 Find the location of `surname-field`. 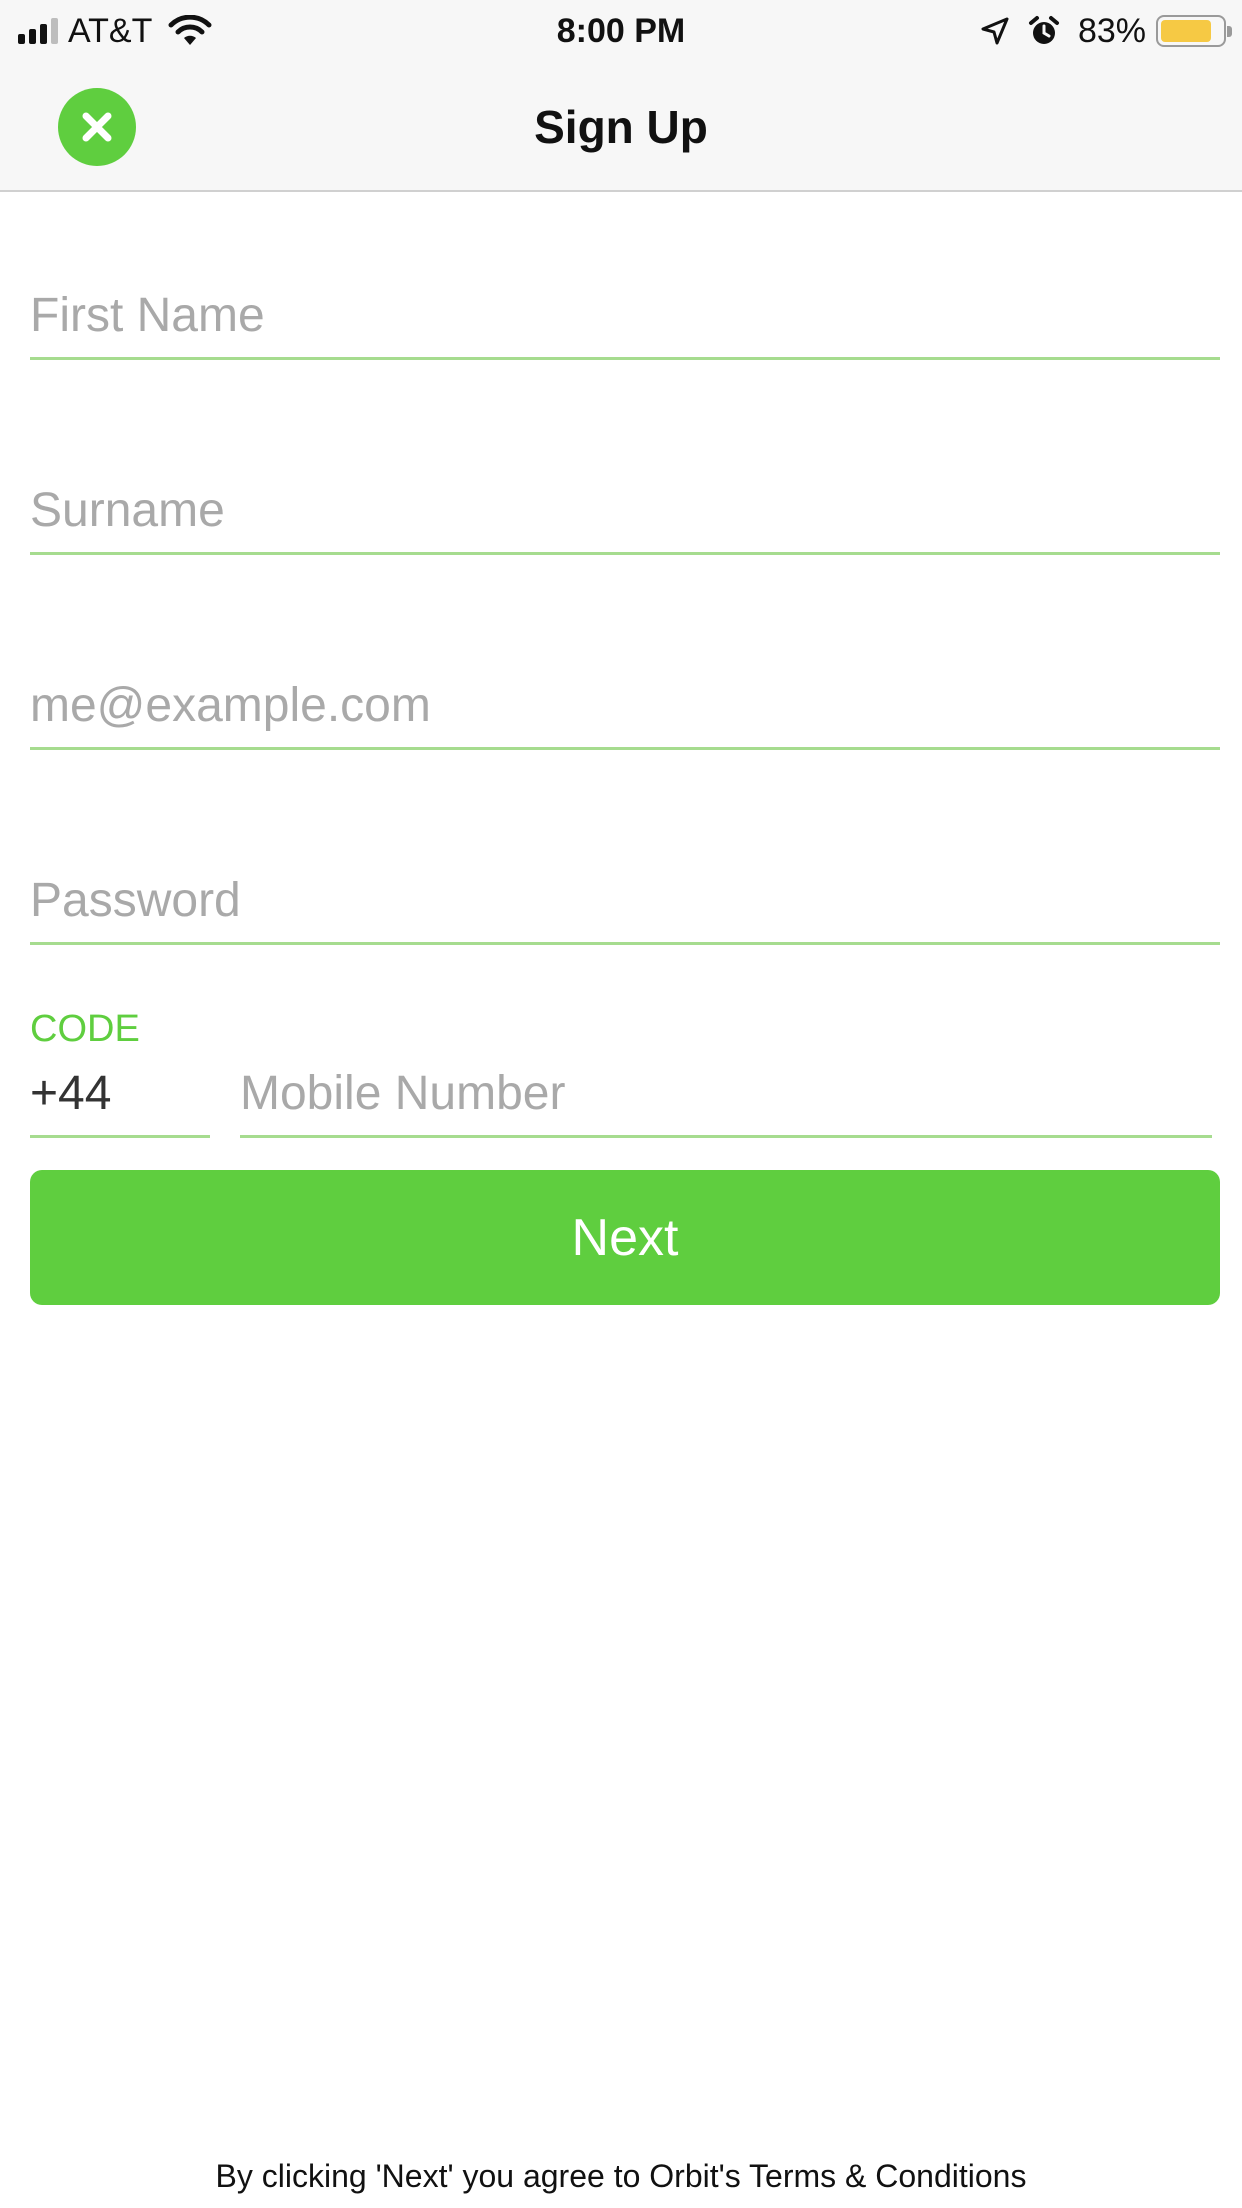

surname-field is located at coordinates (625, 513).